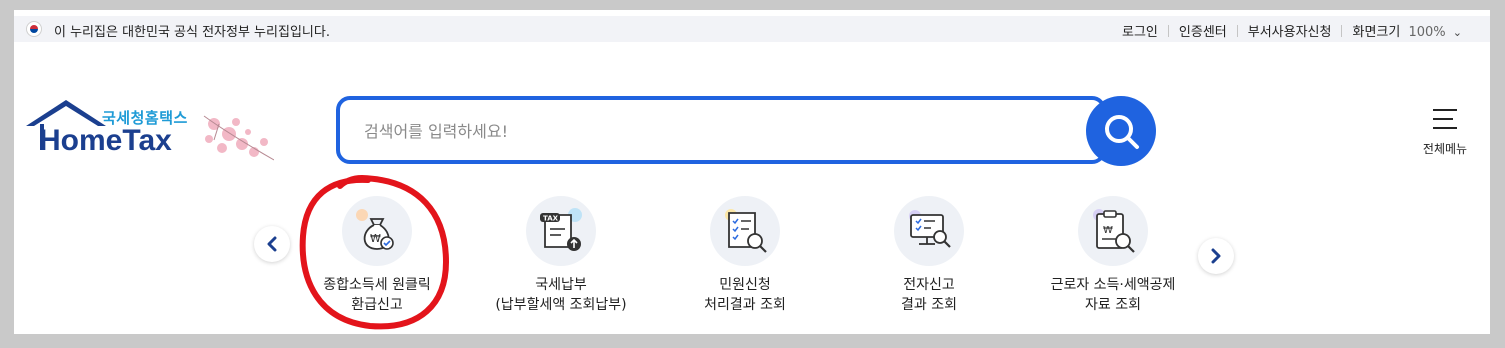 This screenshot has height=348, width=1505. I want to click on quick-menu-label: 근로자 소득·세액공제 자료 조회, so click(1113, 295).